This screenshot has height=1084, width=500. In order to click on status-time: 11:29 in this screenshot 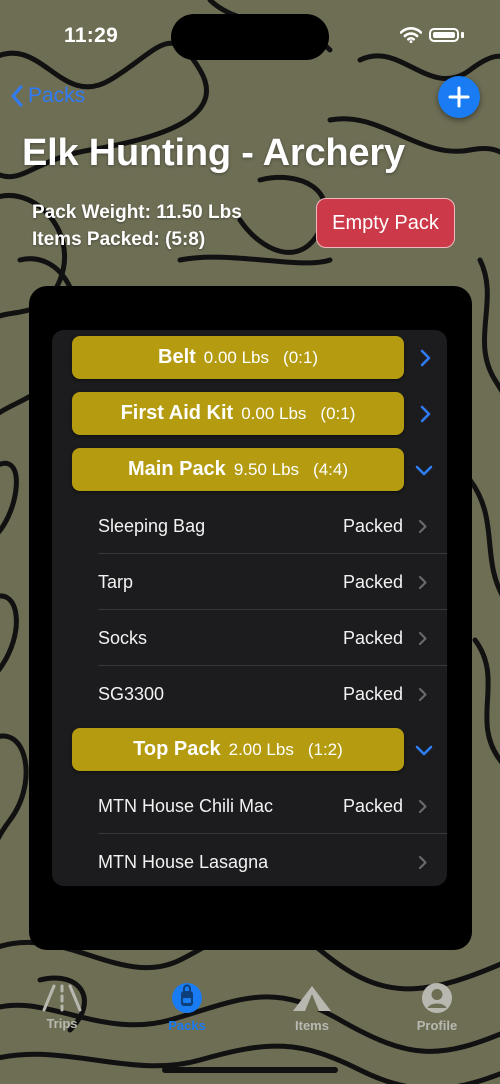, I will do `click(91, 35)`.